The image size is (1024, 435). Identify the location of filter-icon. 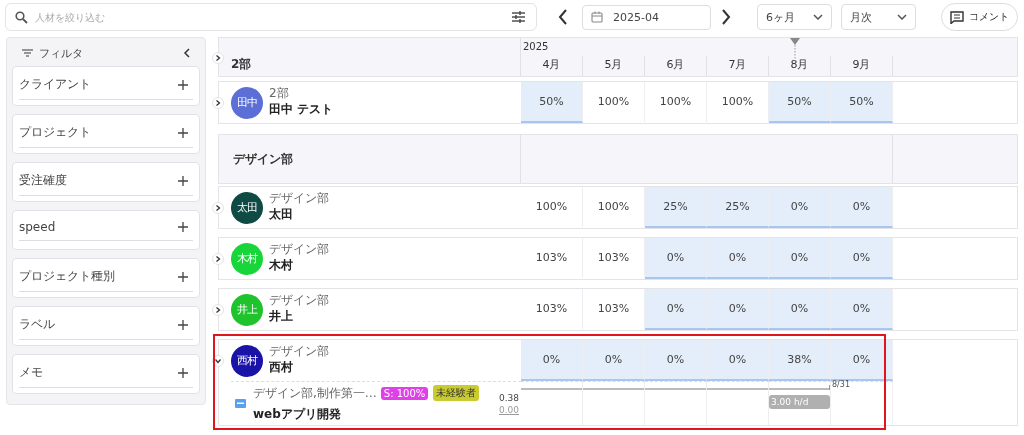
(27, 53).